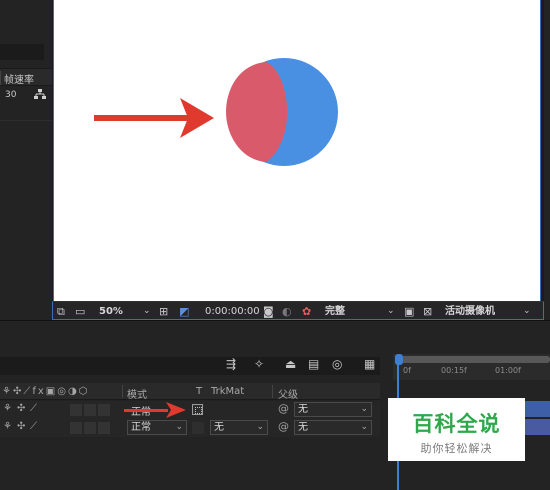  I want to click on graph-editor-icon: ▦, so click(369, 366).